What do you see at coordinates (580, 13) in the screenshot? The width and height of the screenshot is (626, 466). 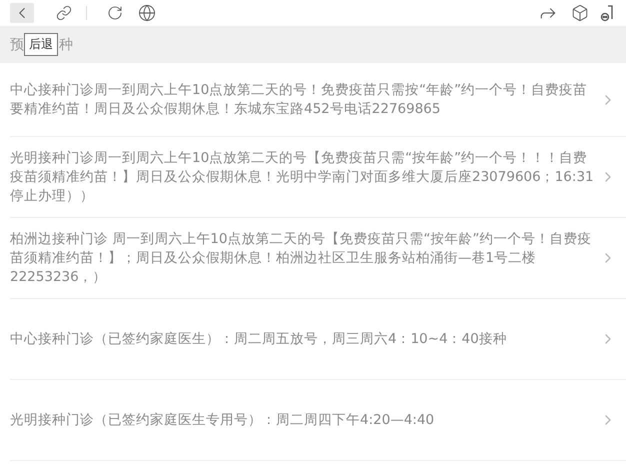 I see `cube-icon` at bounding box center [580, 13].